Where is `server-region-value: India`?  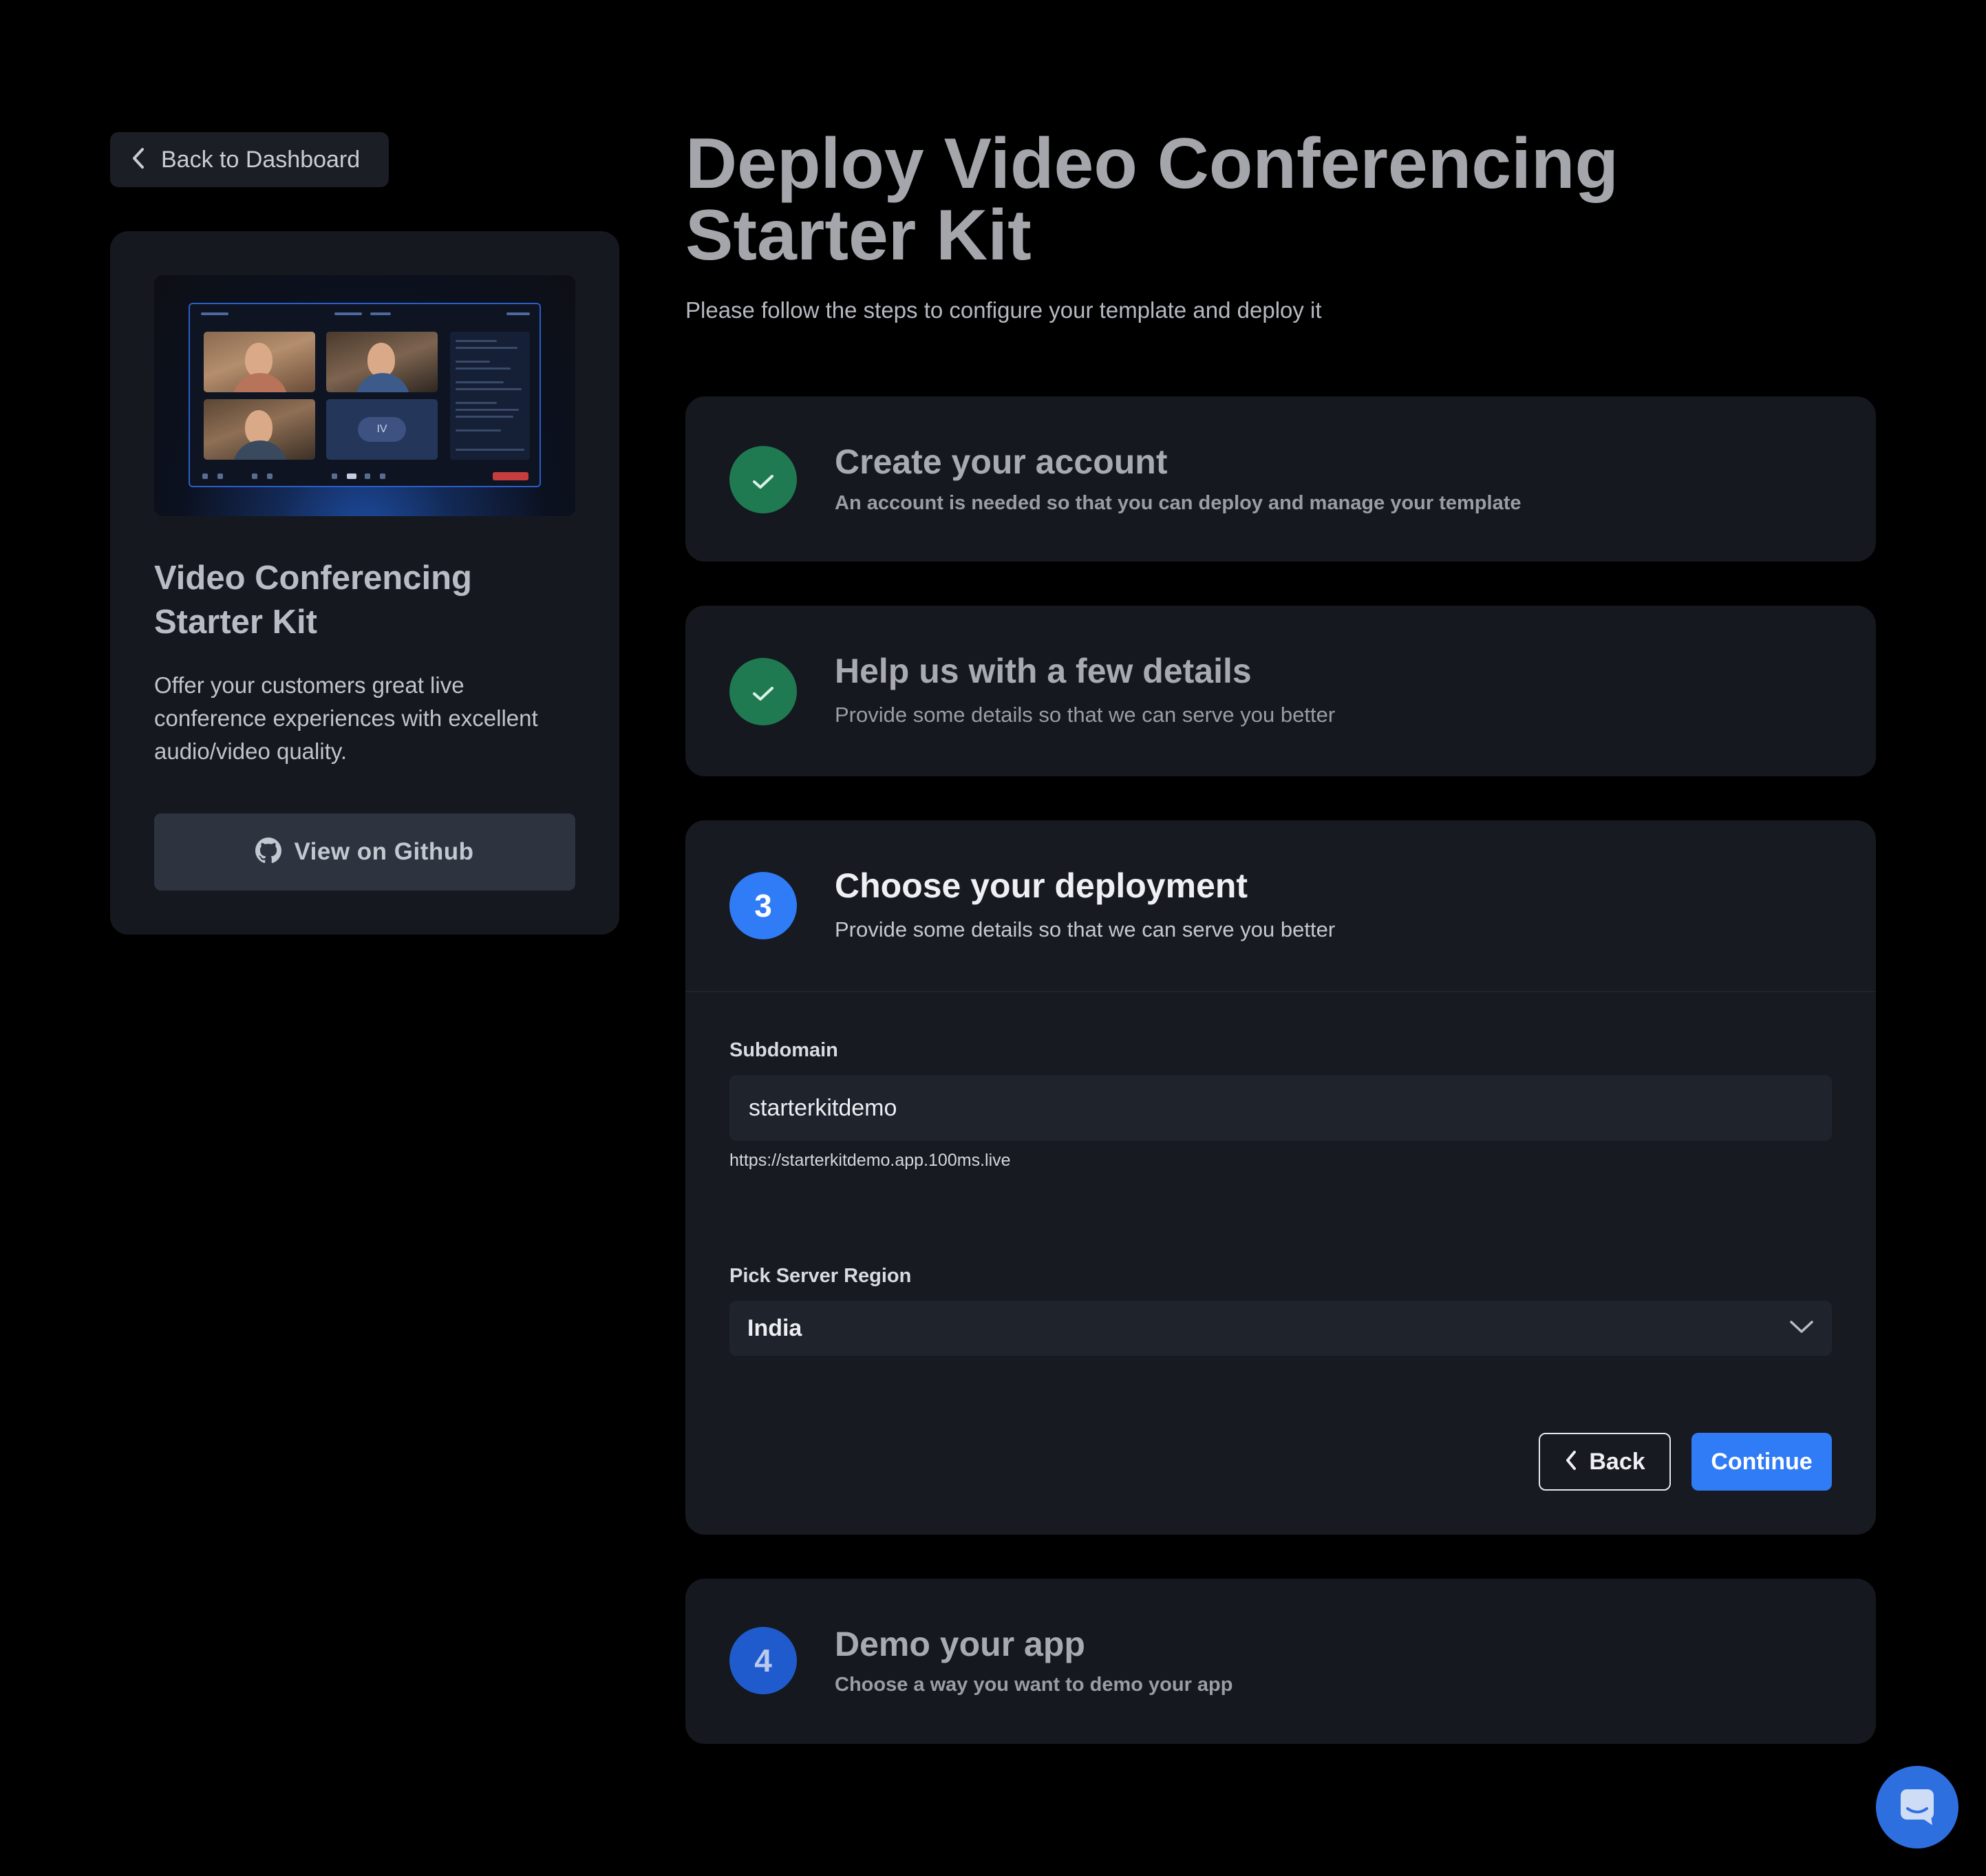 server-region-value: India is located at coordinates (774, 1327).